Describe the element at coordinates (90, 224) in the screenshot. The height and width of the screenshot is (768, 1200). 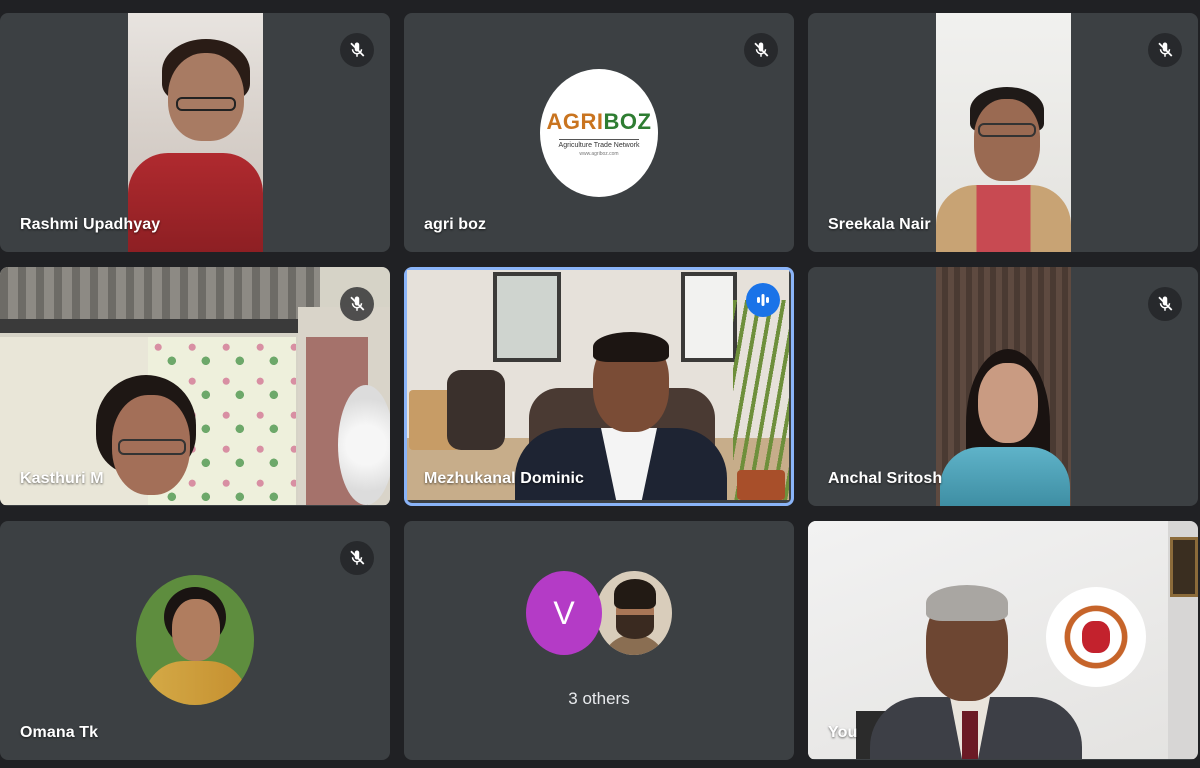
I see `participant-name: Rashmi Upadhyay` at that location.